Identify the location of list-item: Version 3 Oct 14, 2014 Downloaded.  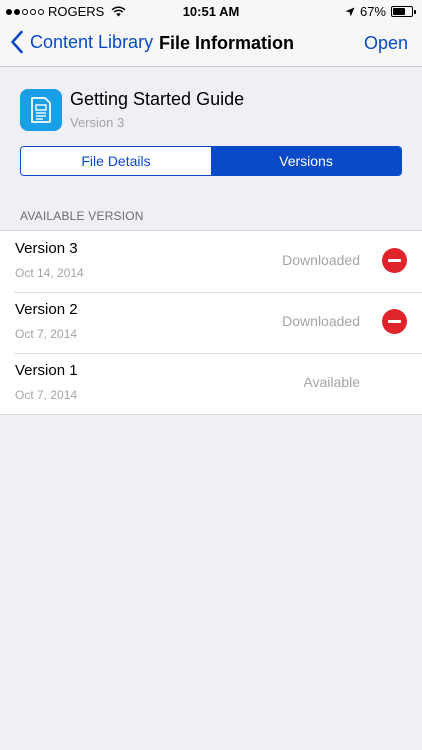
(211, 261).